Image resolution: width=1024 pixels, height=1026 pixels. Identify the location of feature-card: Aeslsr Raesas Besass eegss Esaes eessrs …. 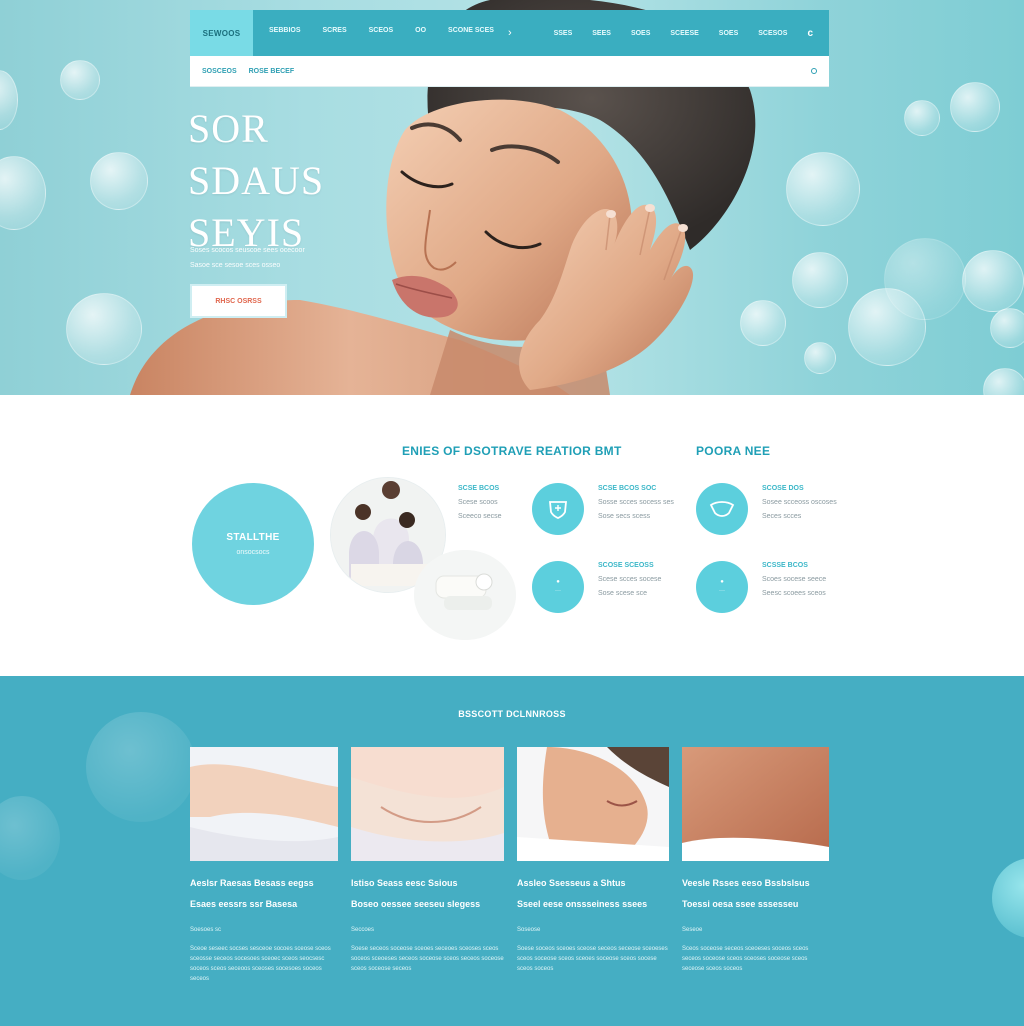
(264, 865).